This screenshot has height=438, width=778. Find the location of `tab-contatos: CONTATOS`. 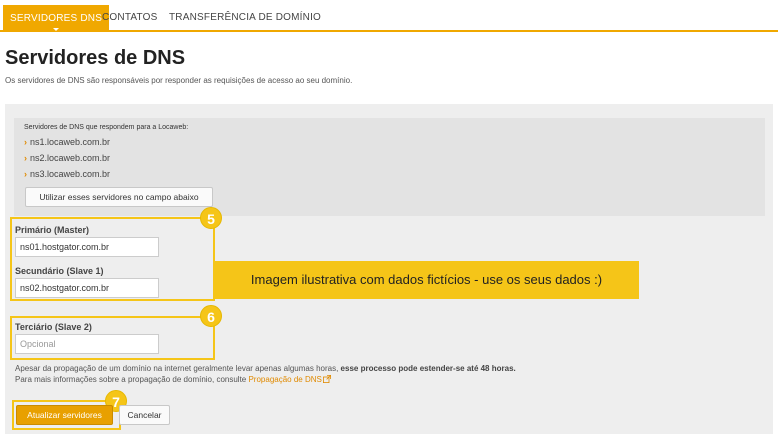

tab-contatos: CONTATOS is located at coordinates (130, 19).